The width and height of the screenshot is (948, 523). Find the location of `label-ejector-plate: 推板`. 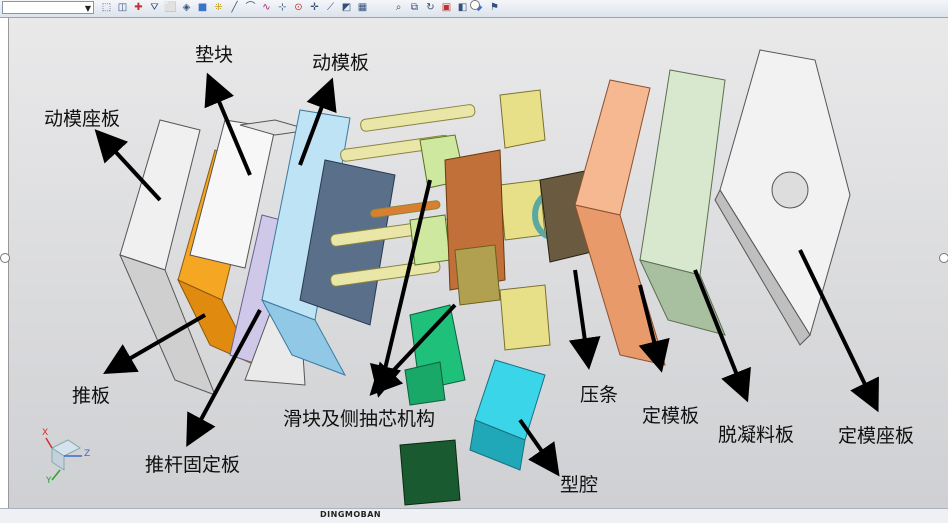

label-ejector-plate: 推板 is located at coordinates (91, 396).